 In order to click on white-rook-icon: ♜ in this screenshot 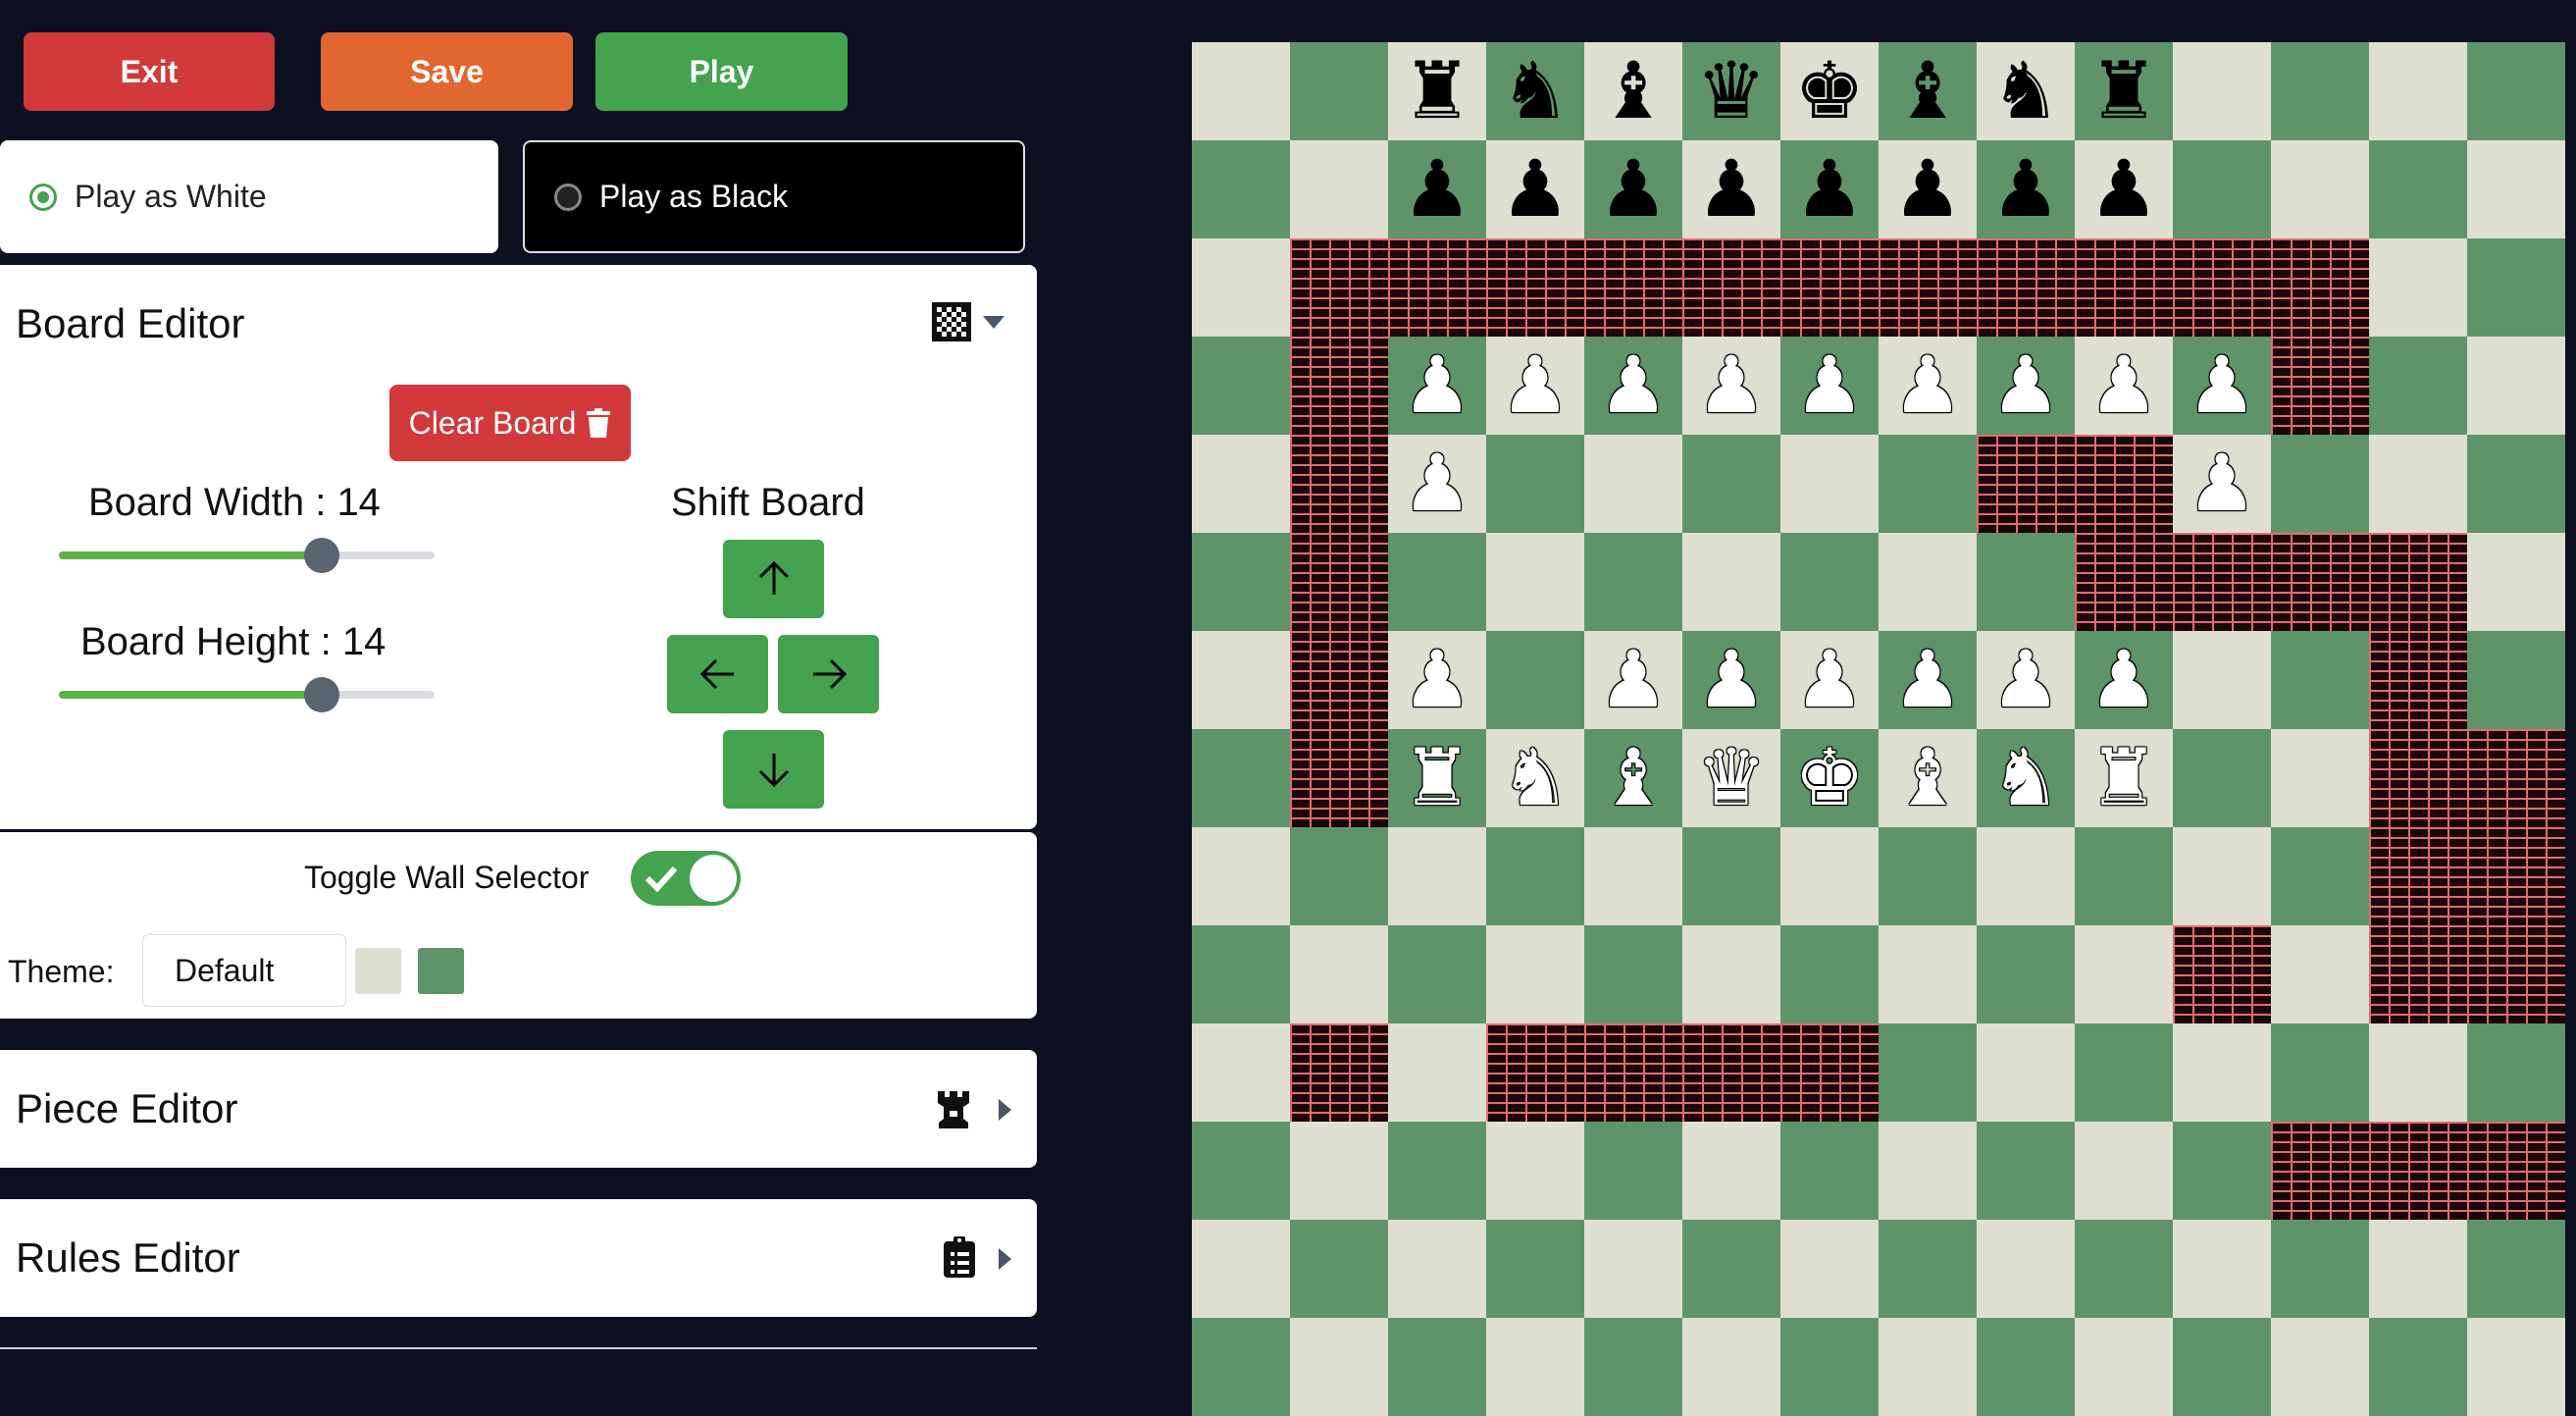, I will do `click(2124, 778)`.